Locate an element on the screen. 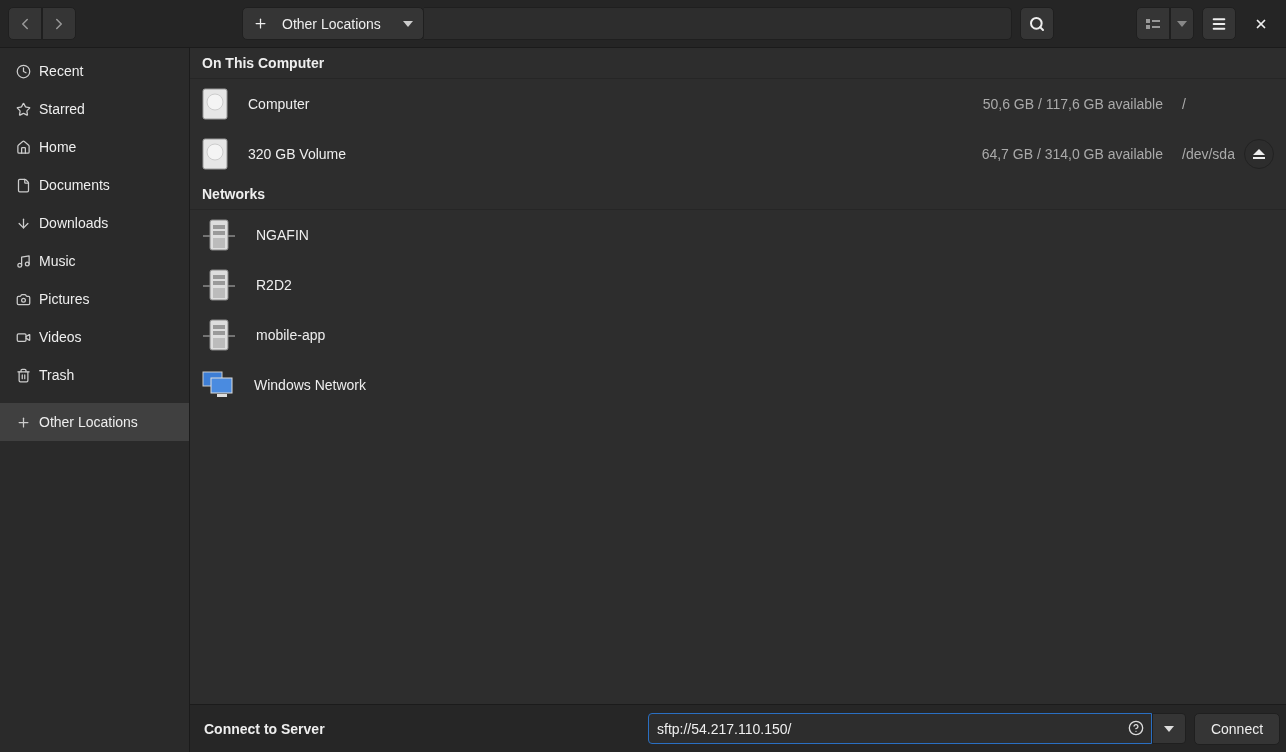  connect-label: Connect to Server is located at coordinates (265, 728).